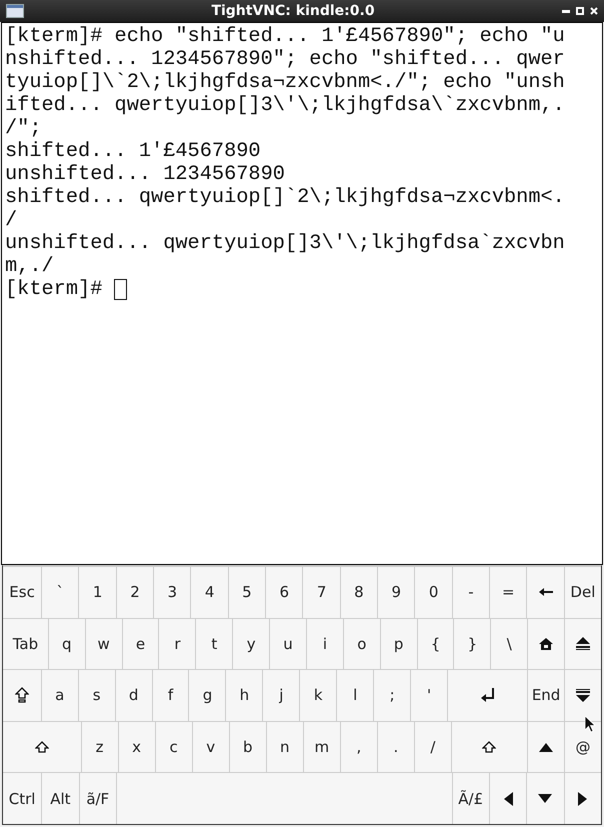  Describe the element at coordinates (53, 289) in the screenshot. I see `terminal-prompt: [kterm]#` at that location.